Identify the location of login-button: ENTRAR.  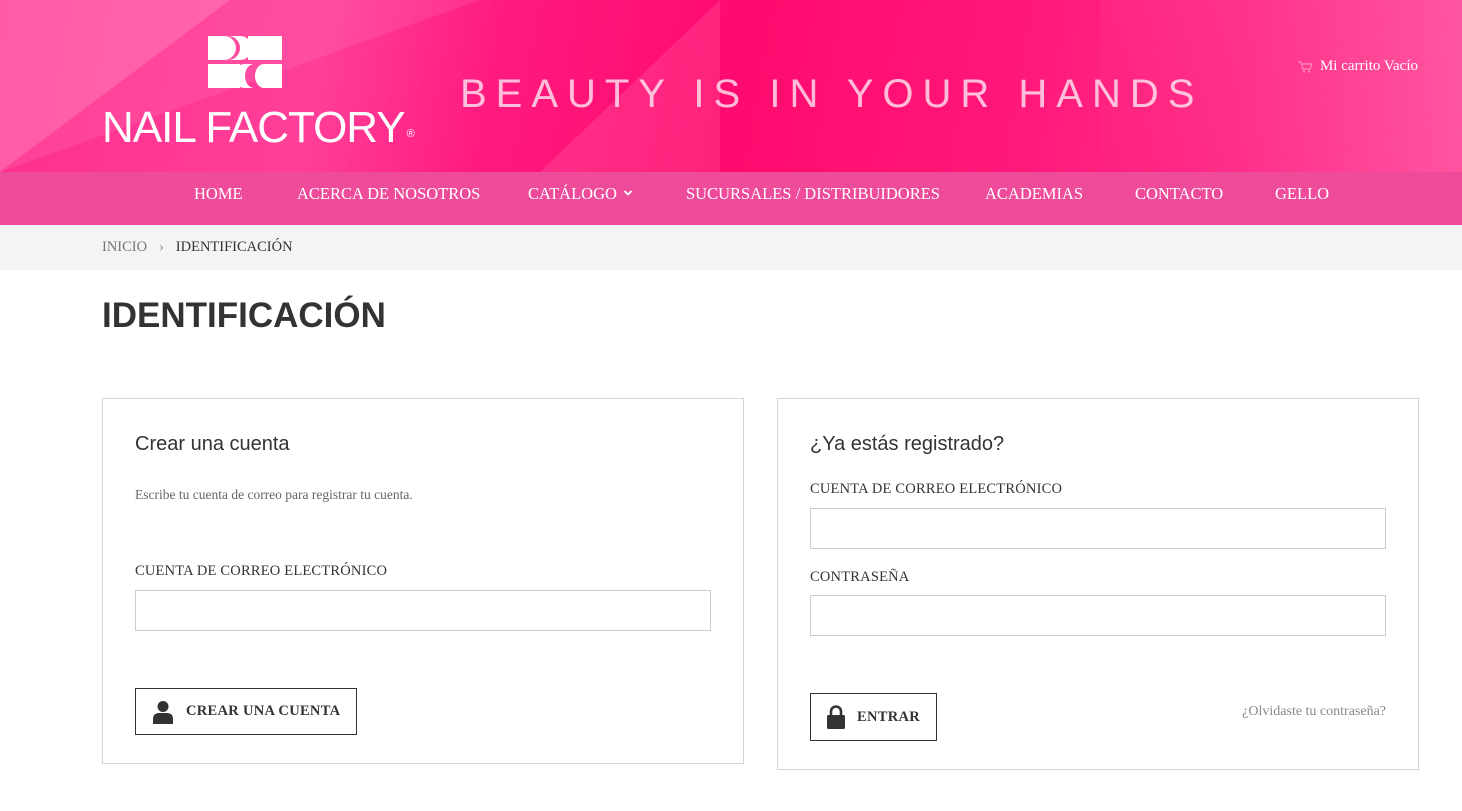
(874, 717).